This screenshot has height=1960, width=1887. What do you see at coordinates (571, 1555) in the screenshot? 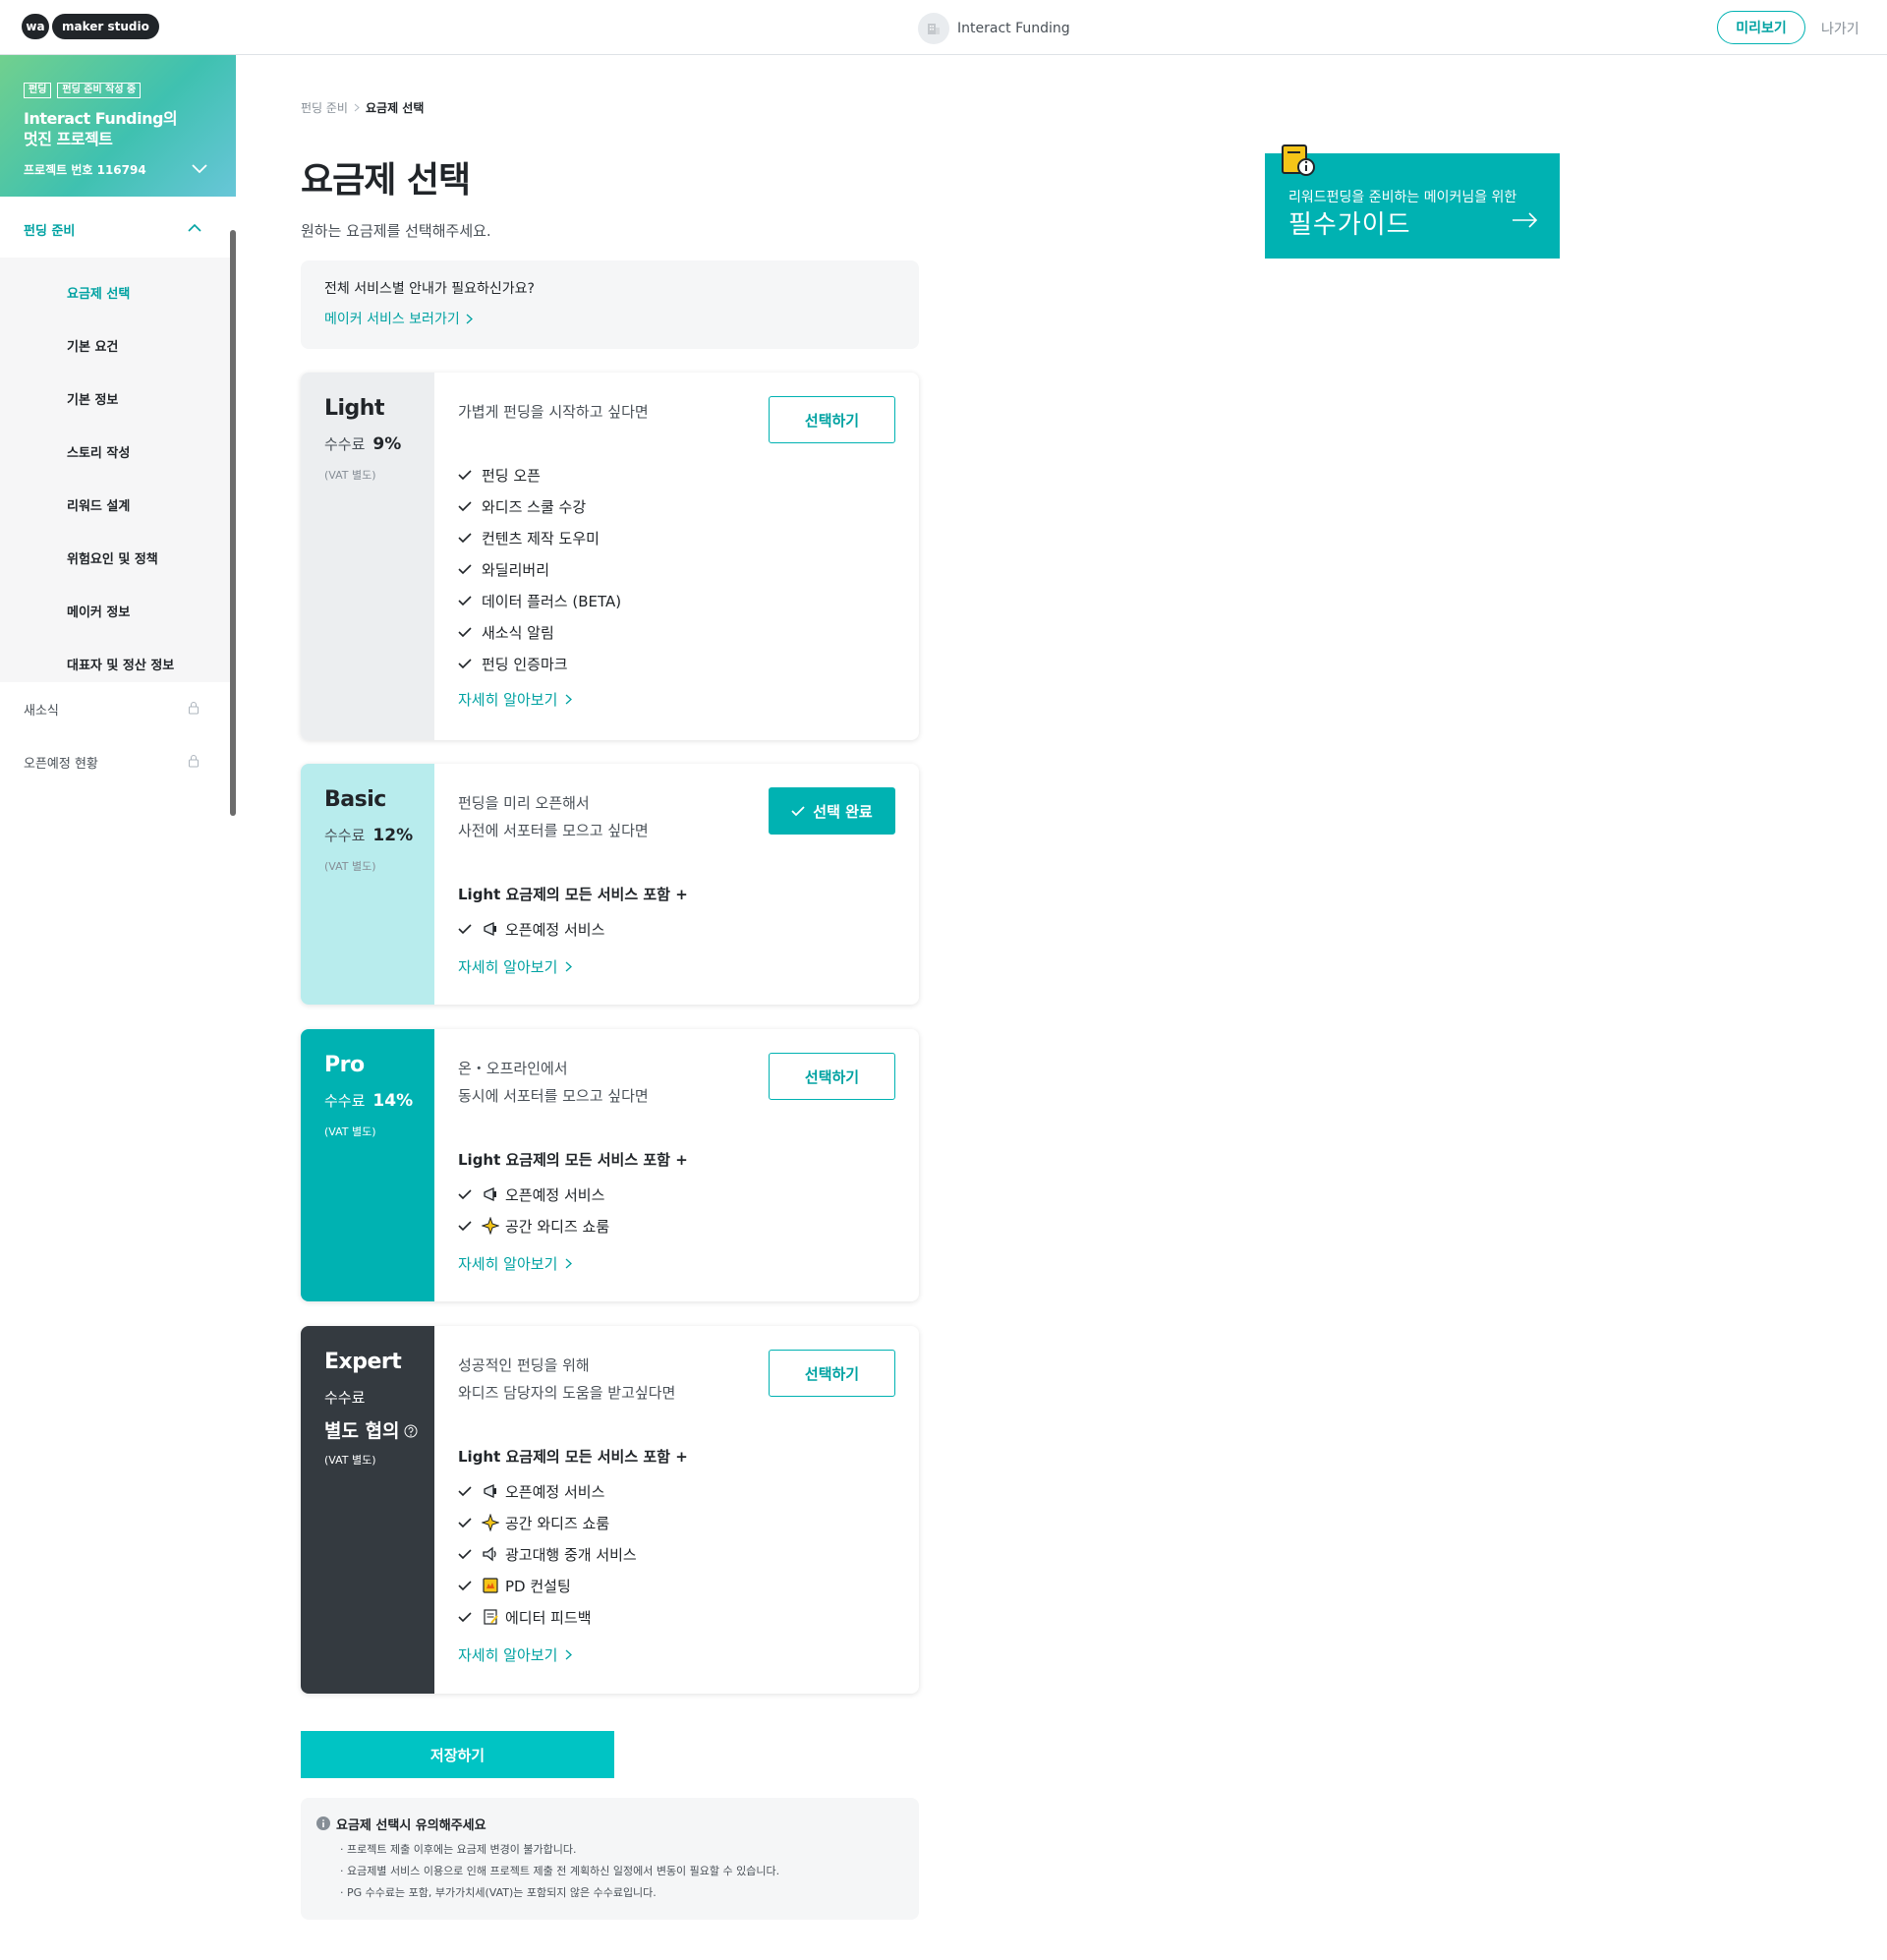
I see `feature-label: 광고대행 중개 서비스` at bounding box center [571, 1555].